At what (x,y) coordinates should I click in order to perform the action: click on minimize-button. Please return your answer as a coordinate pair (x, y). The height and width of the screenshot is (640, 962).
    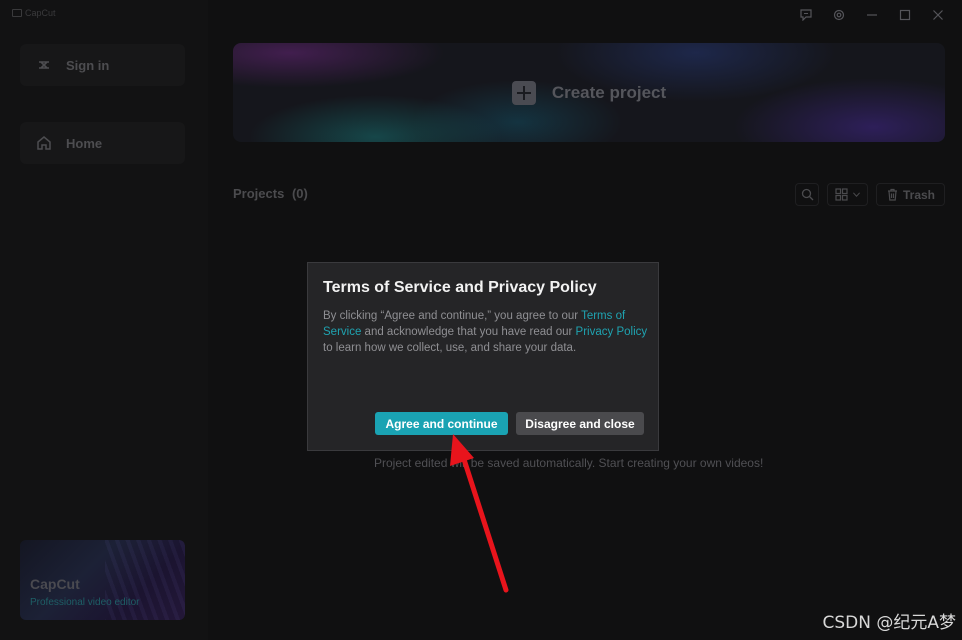
    Looking at the image, I should click on (871, 15).